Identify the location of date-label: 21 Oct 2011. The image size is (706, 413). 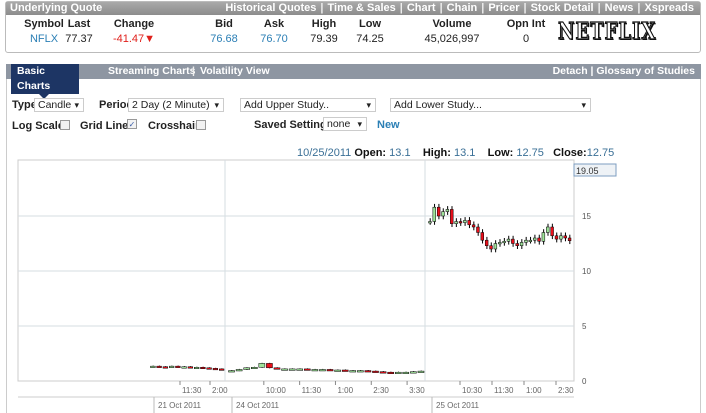
(180, 405).